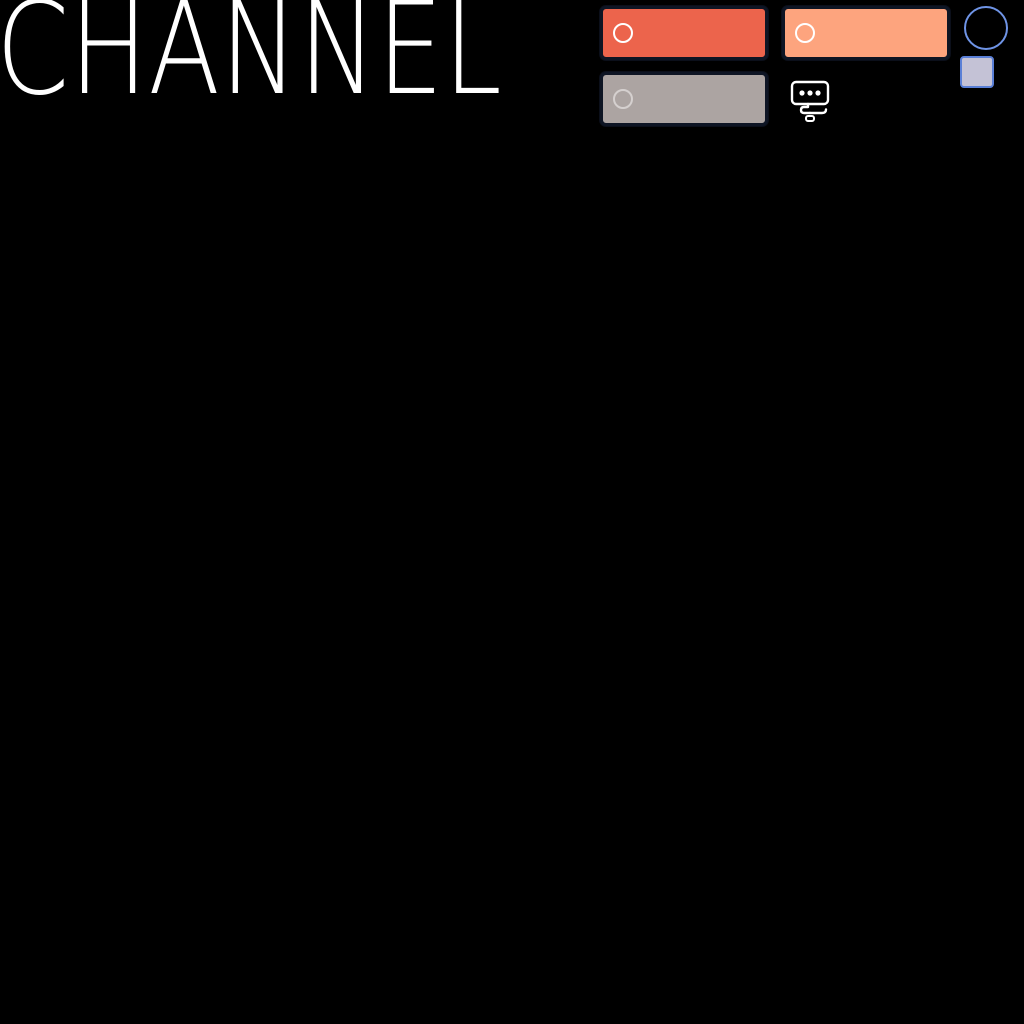  Describe the element at coordinates (986, 28) in the screenshot. I see `circle-shape-button` at that location.